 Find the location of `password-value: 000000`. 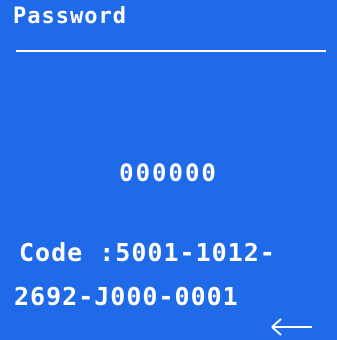

password-value: 000000 is located at coordinates (168, 173).